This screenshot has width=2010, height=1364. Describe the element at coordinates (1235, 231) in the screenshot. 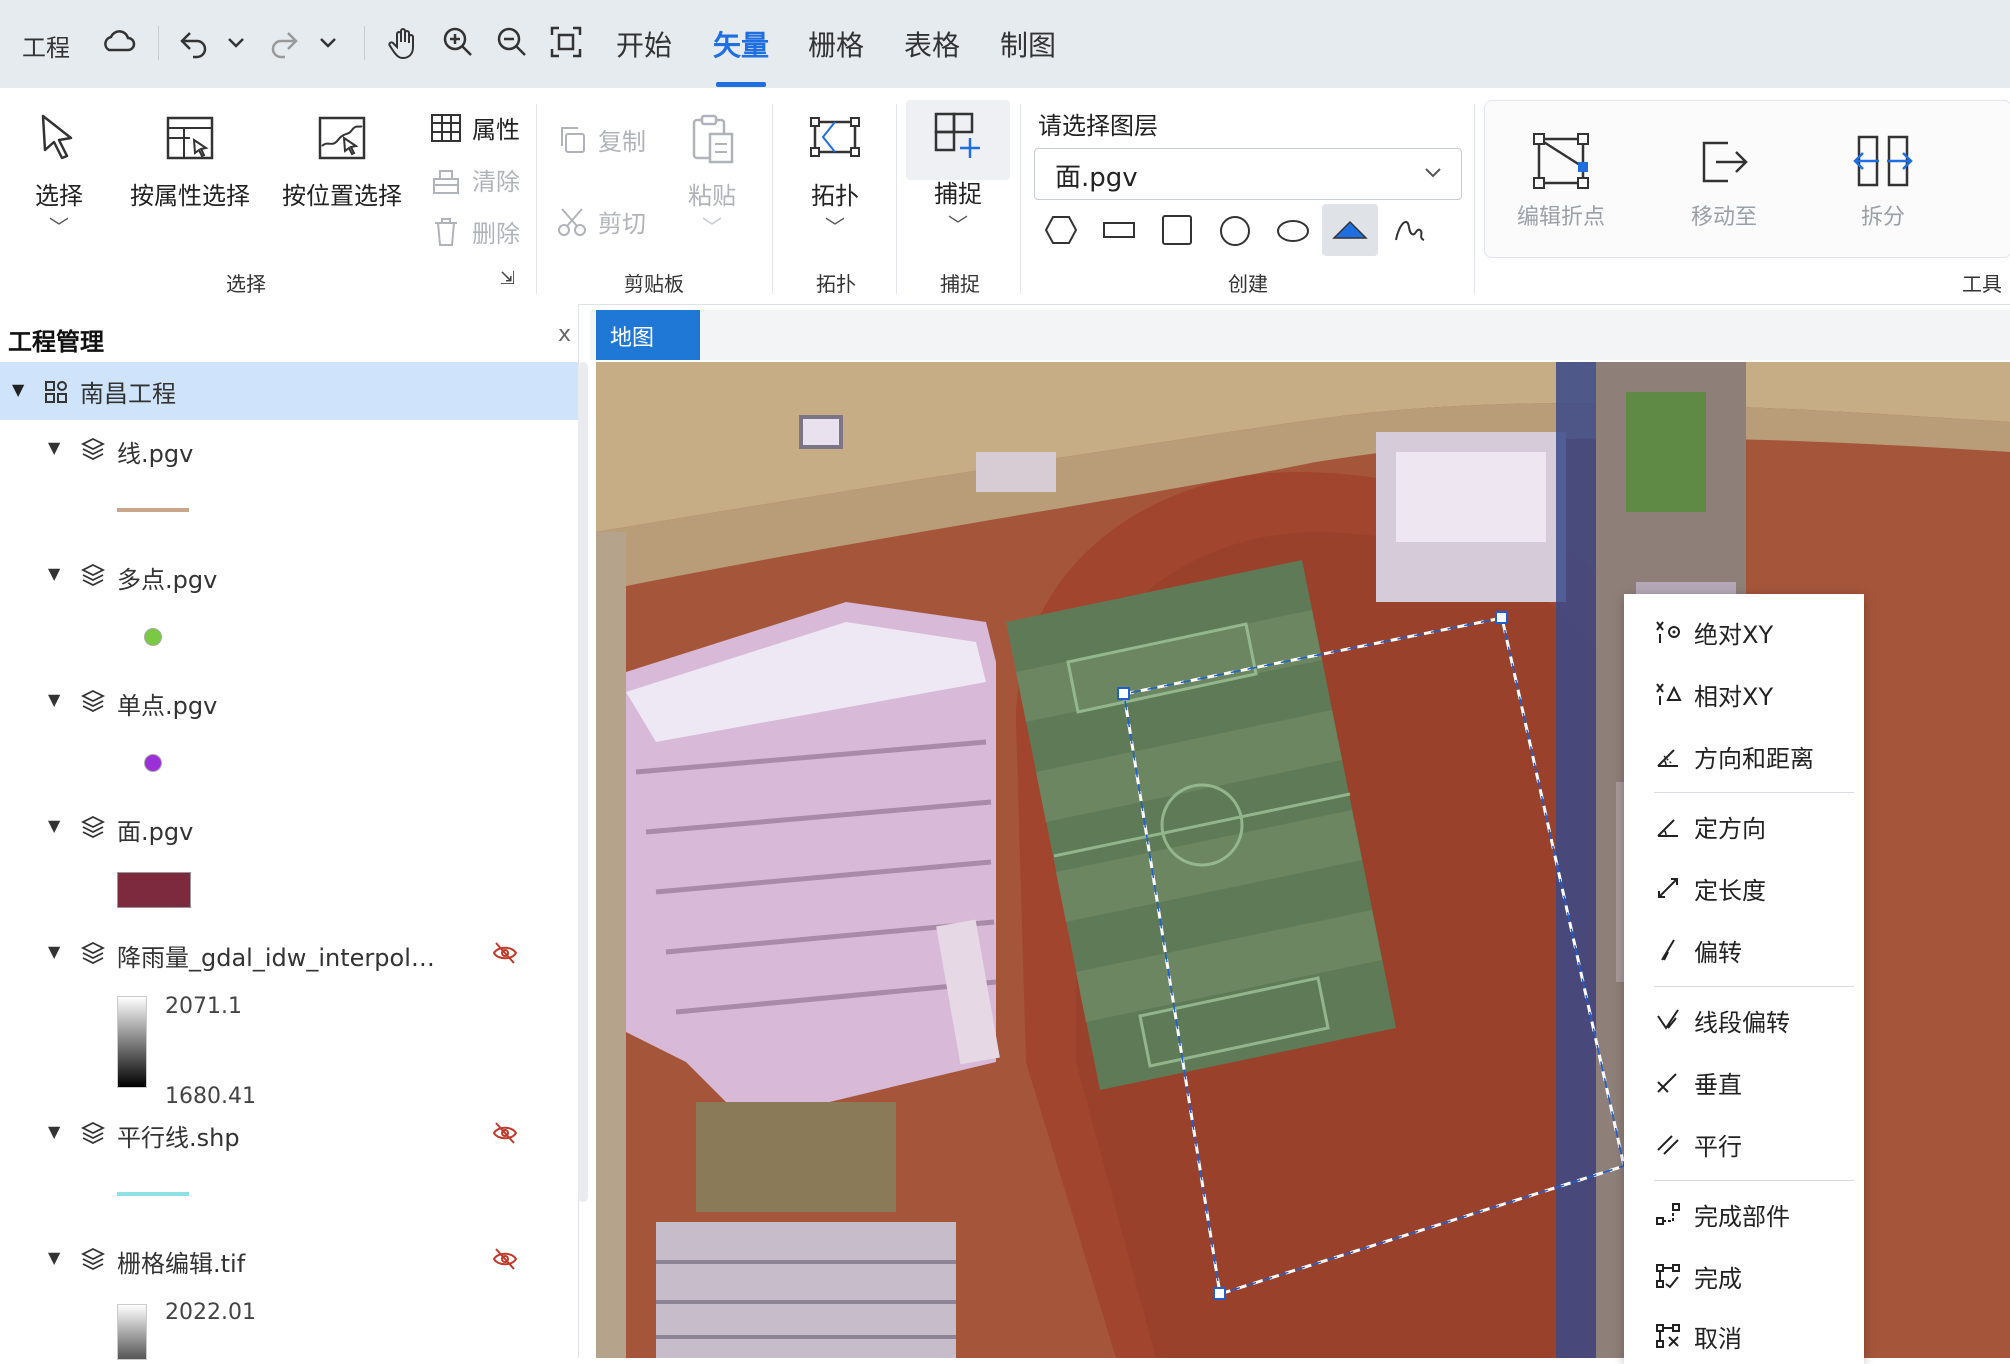

I see `circle-icon` at that location.